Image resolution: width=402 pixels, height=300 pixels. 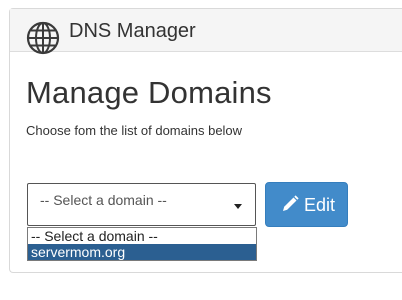 I want to click on domain-select: -- Select a domain --, so click(x=141, y=204).